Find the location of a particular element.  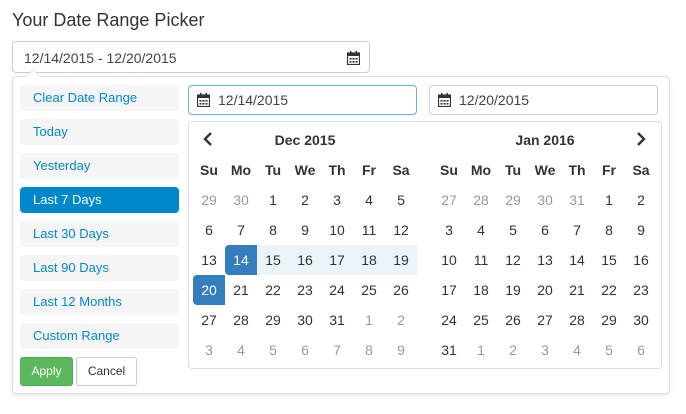

end-date-input: 12/20/2015 is located at coordinates (543, 100).